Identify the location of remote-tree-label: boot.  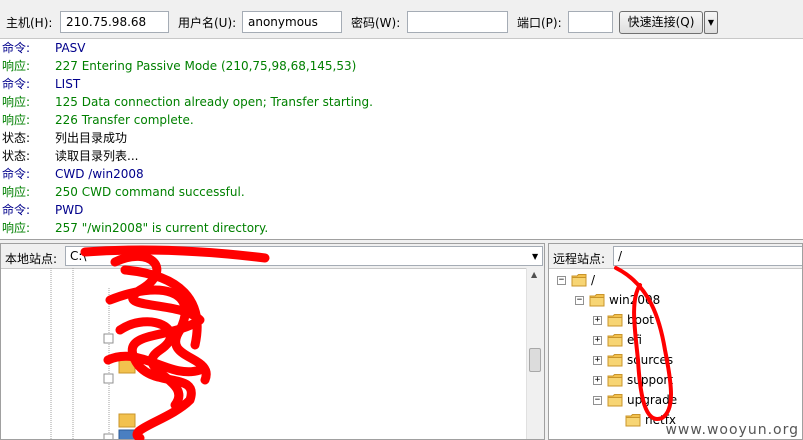
(641, 320).